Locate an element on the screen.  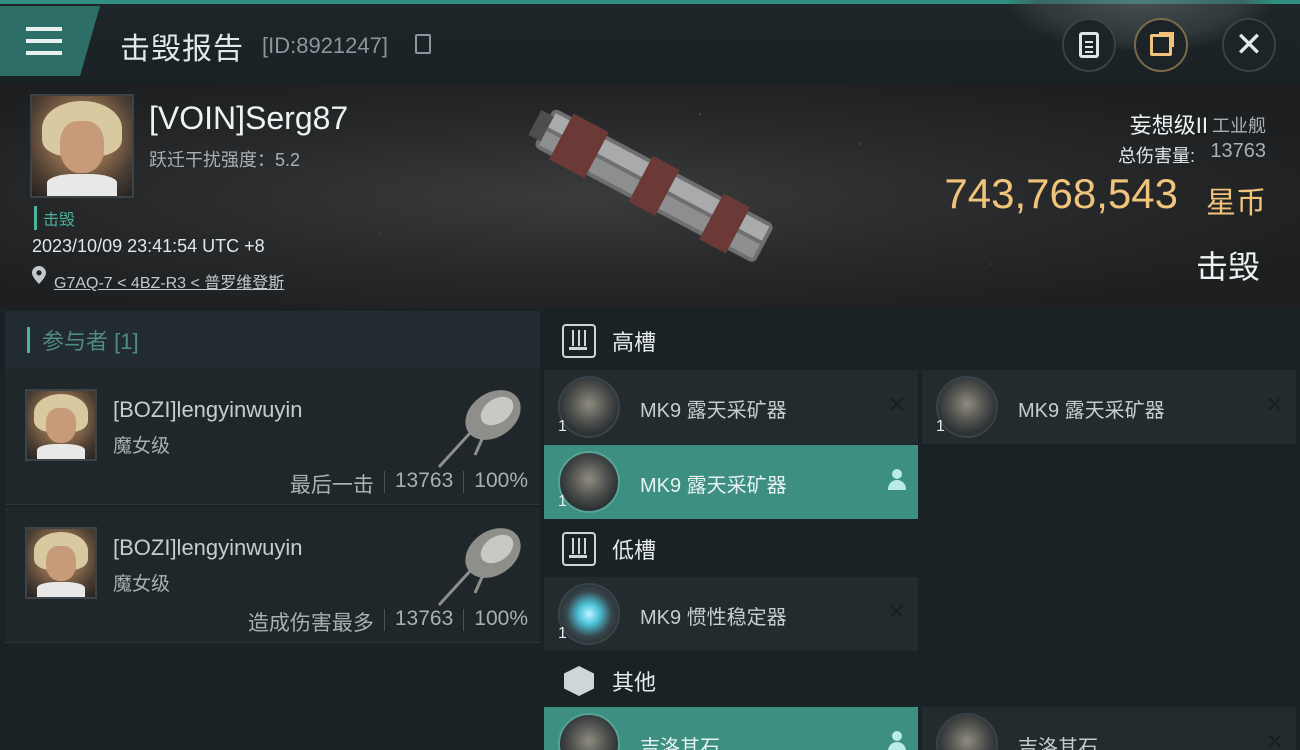
low-slot-header: 低槽 is located at coordinates (920, 549).